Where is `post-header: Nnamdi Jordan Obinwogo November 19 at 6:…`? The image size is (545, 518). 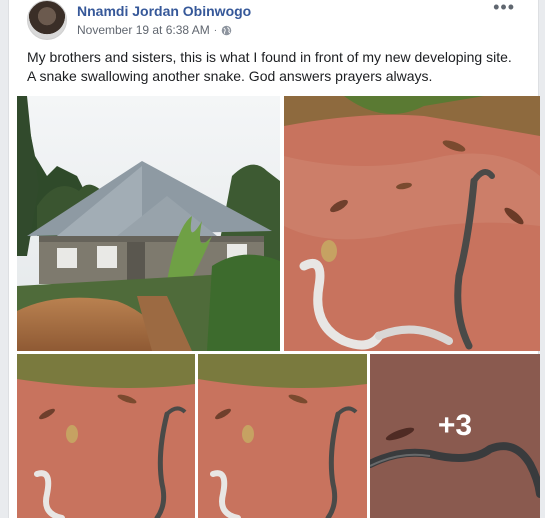
post-header: Nnamdi Jordan Obinwogo November 19 at 6:… is located at coordinates (277, 21).